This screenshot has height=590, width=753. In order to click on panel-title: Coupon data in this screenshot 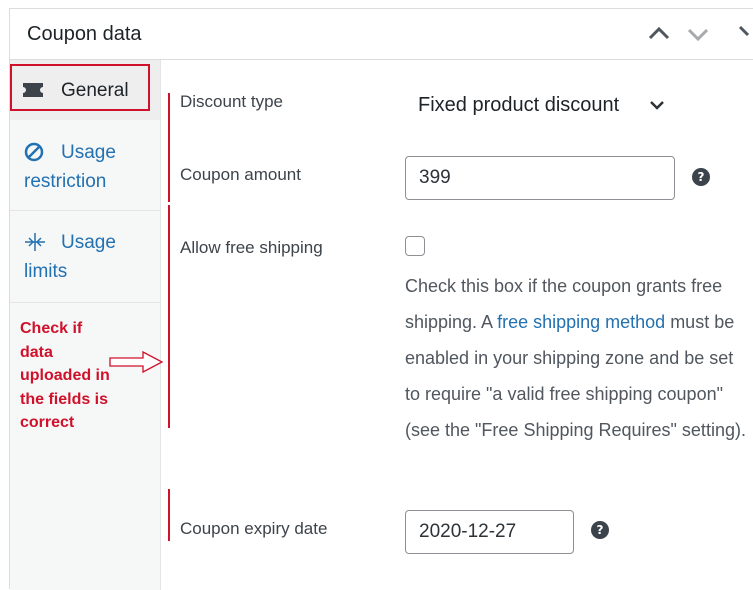, I will do `click(84, 34)`.